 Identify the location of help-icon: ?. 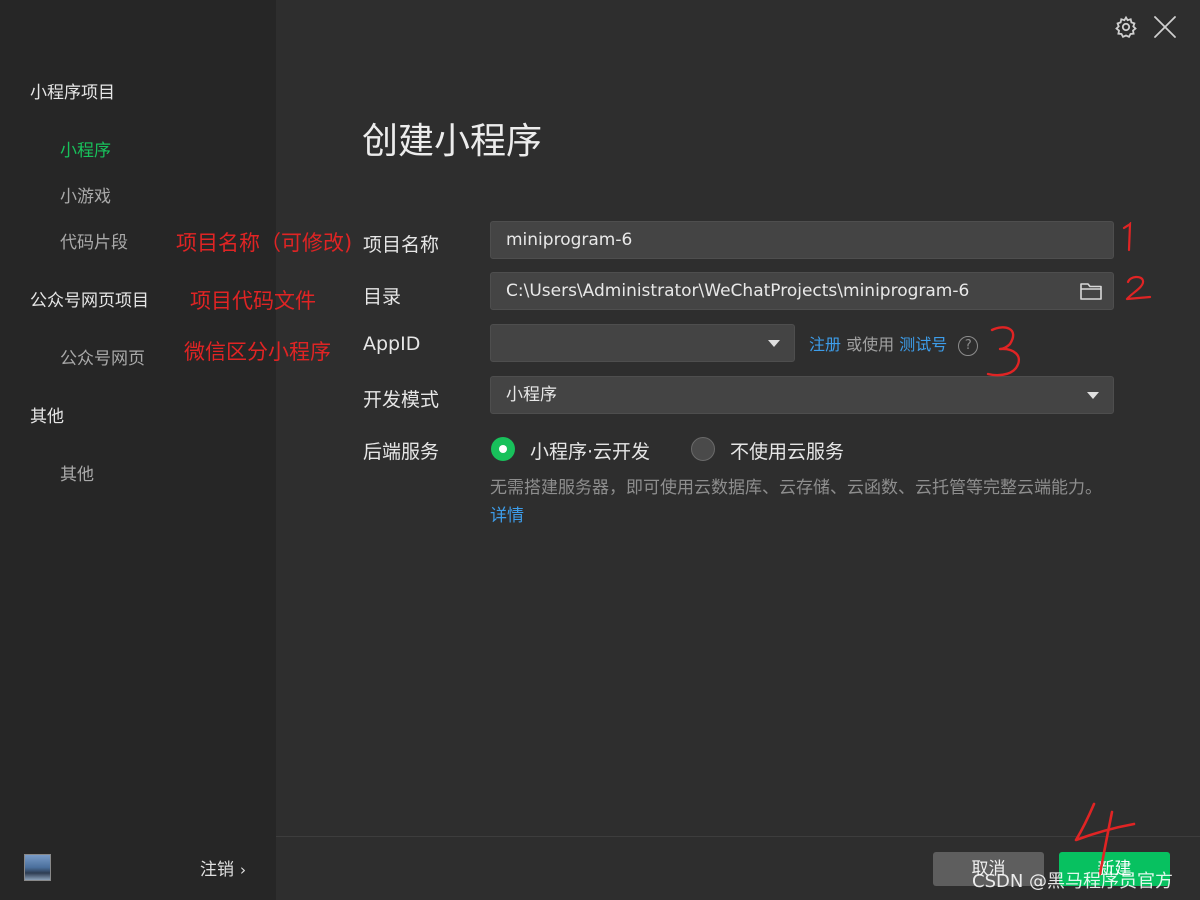
(968, 345).